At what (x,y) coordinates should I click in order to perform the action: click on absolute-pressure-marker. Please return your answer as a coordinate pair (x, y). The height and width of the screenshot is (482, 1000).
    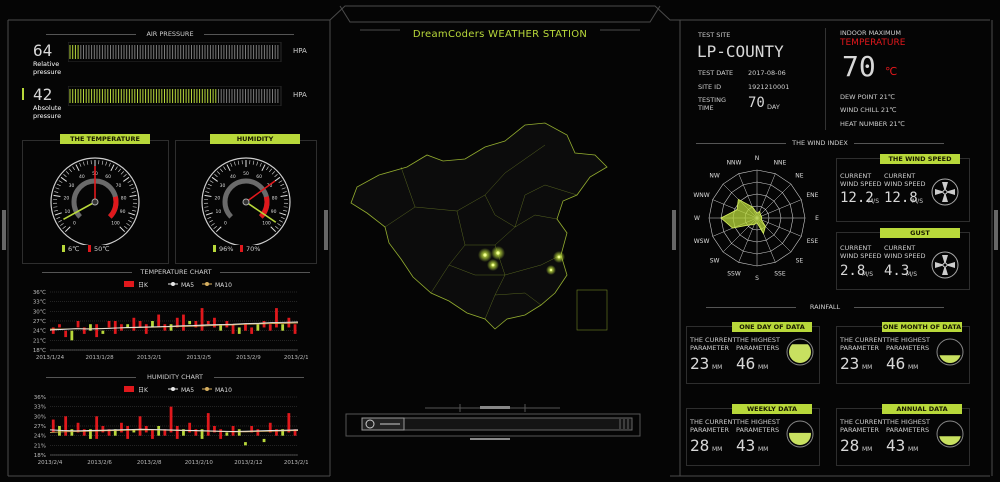
    Looking at the image, I should click on (23, 94).